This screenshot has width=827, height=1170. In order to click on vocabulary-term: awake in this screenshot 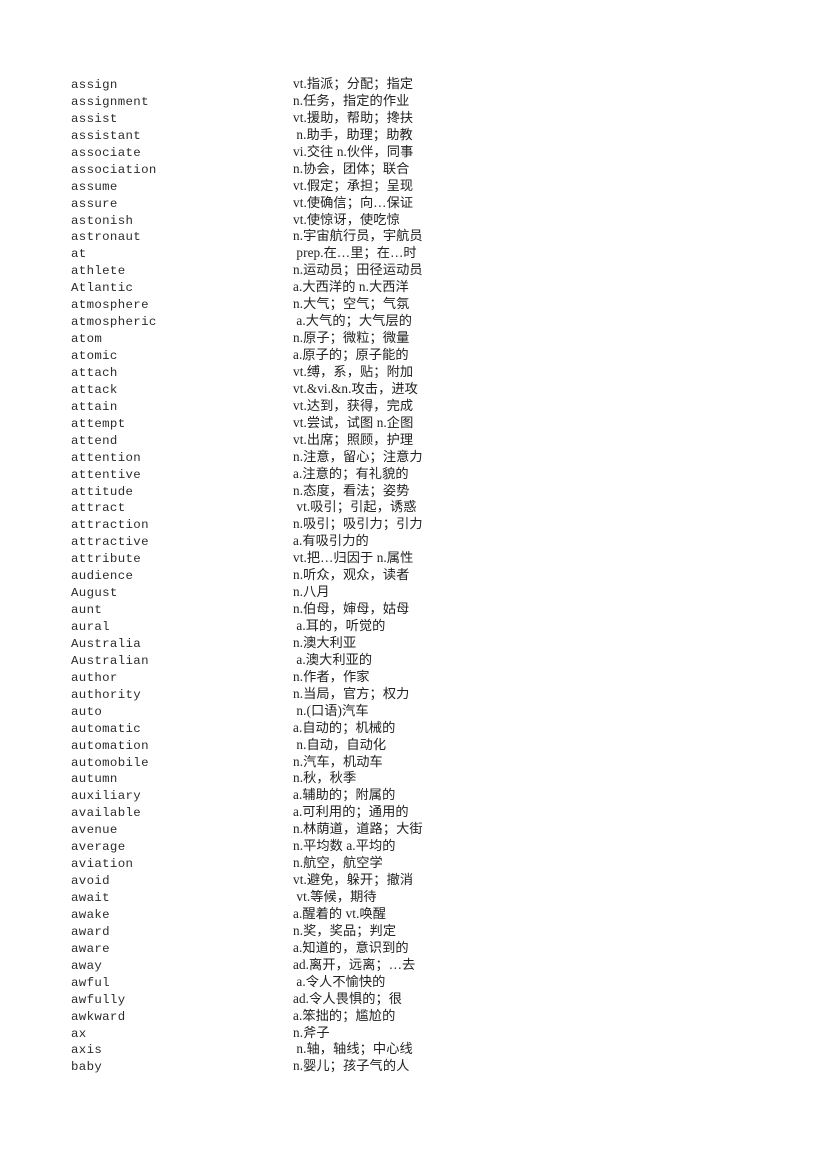, I will do `click(90, 914)`.